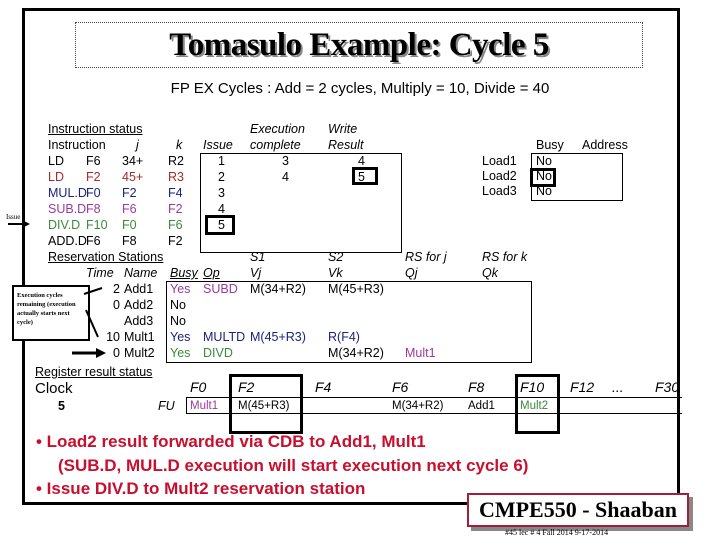  I want to click on instr-k: F4, so click(175, 193).